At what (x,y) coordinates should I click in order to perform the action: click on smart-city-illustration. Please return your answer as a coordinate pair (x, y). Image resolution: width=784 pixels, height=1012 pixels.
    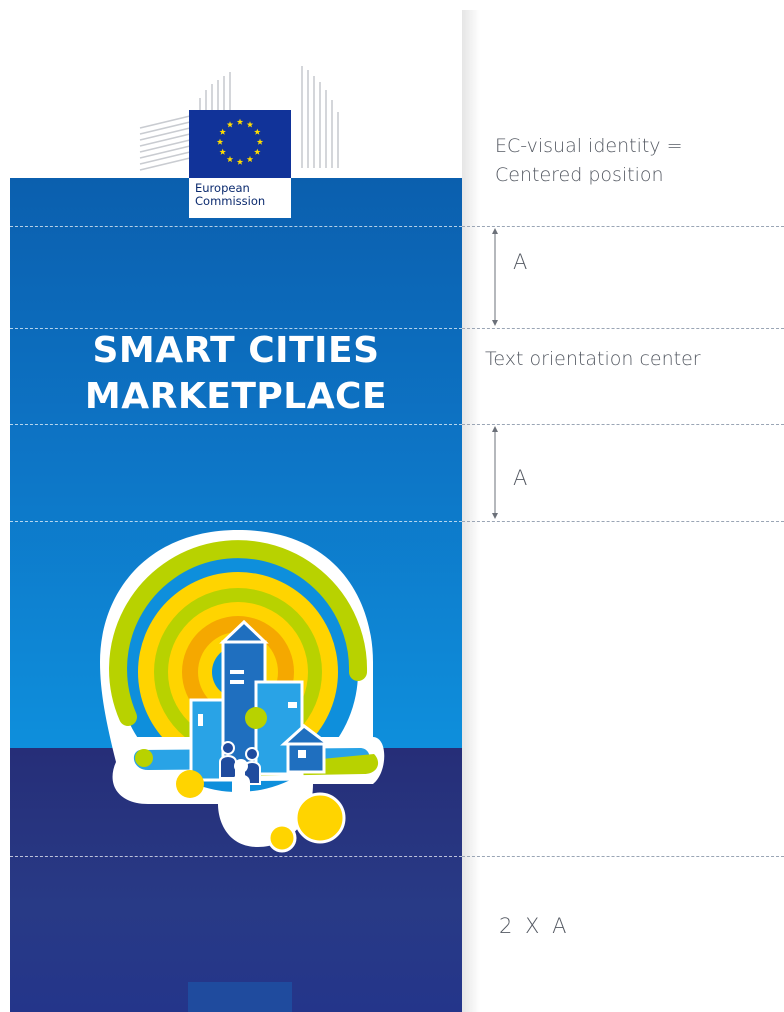
    Looking at the image, I should click on (242, 691).